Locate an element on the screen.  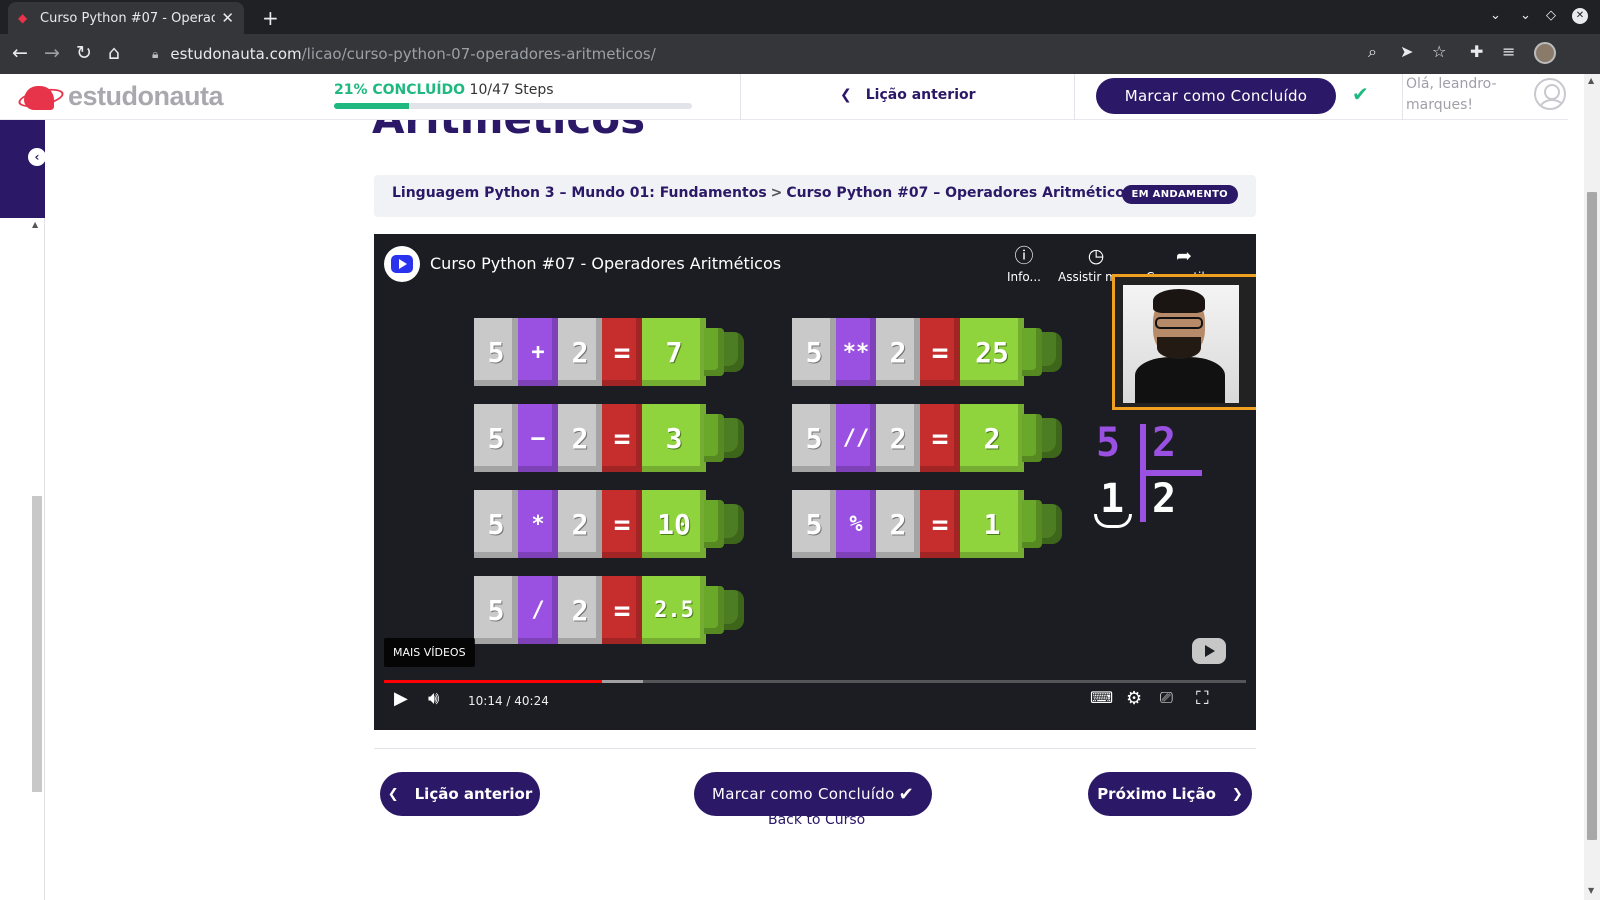
bookmark-star-icon: ☆ is located at coordinates (1439, 51).